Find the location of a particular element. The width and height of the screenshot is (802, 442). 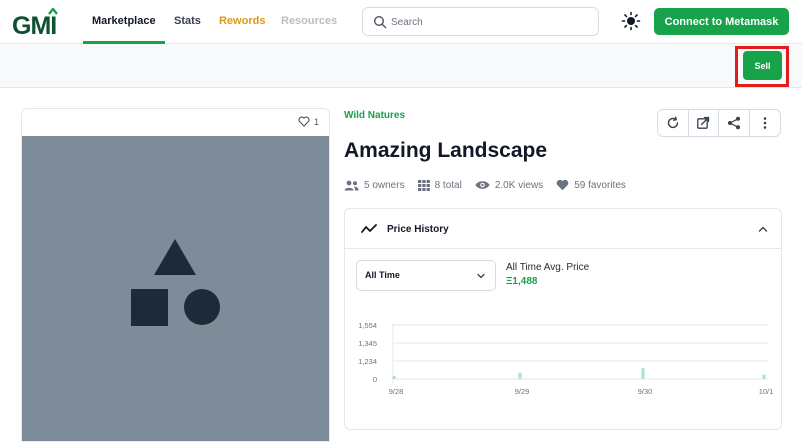

y-tick-label: 1,234 is located at coordinates (367, 361).